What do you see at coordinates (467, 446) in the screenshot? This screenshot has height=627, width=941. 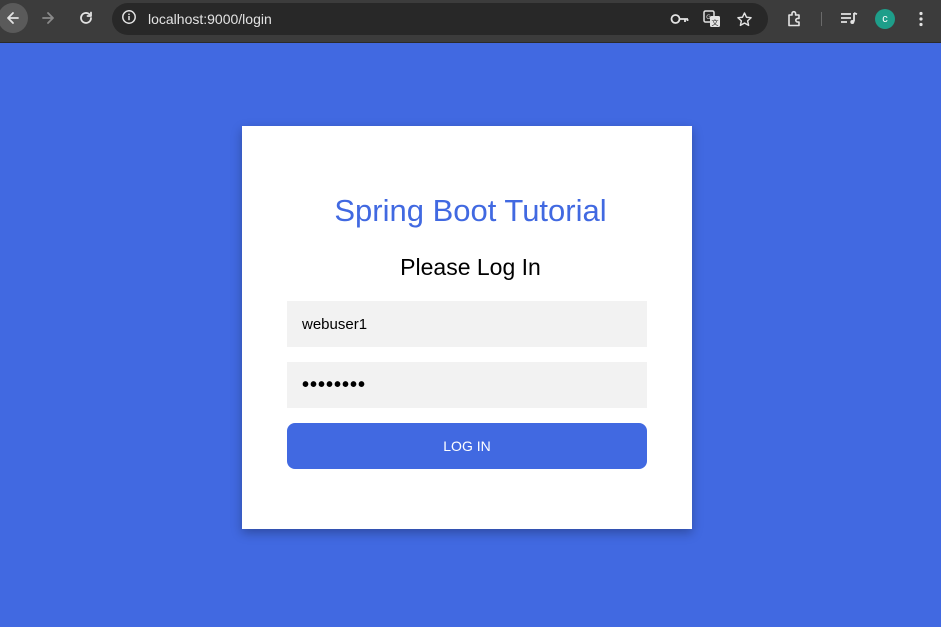 I see `login-button: LOG IN` at bounding box center [467, 446].